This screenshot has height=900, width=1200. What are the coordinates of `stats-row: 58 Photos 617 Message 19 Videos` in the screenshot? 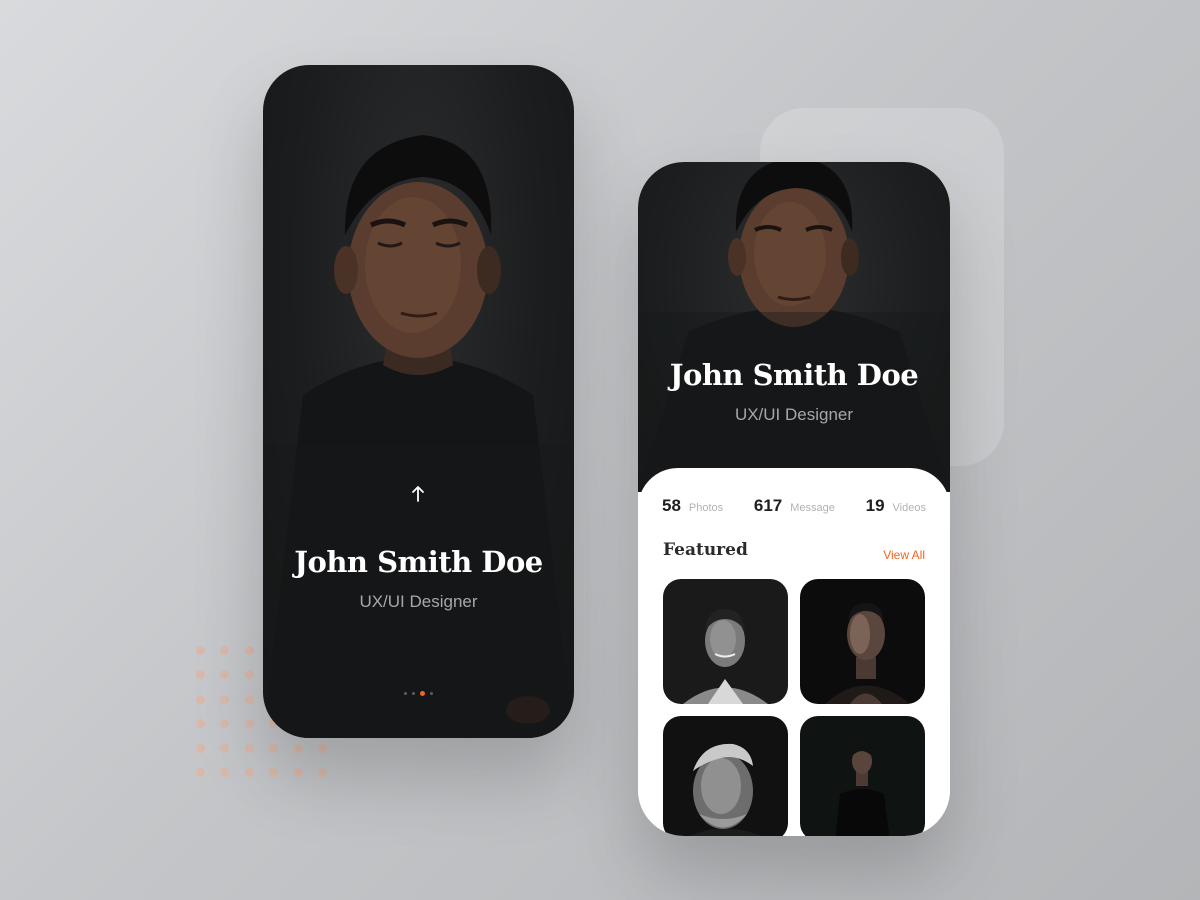 It's located at (794, 506).